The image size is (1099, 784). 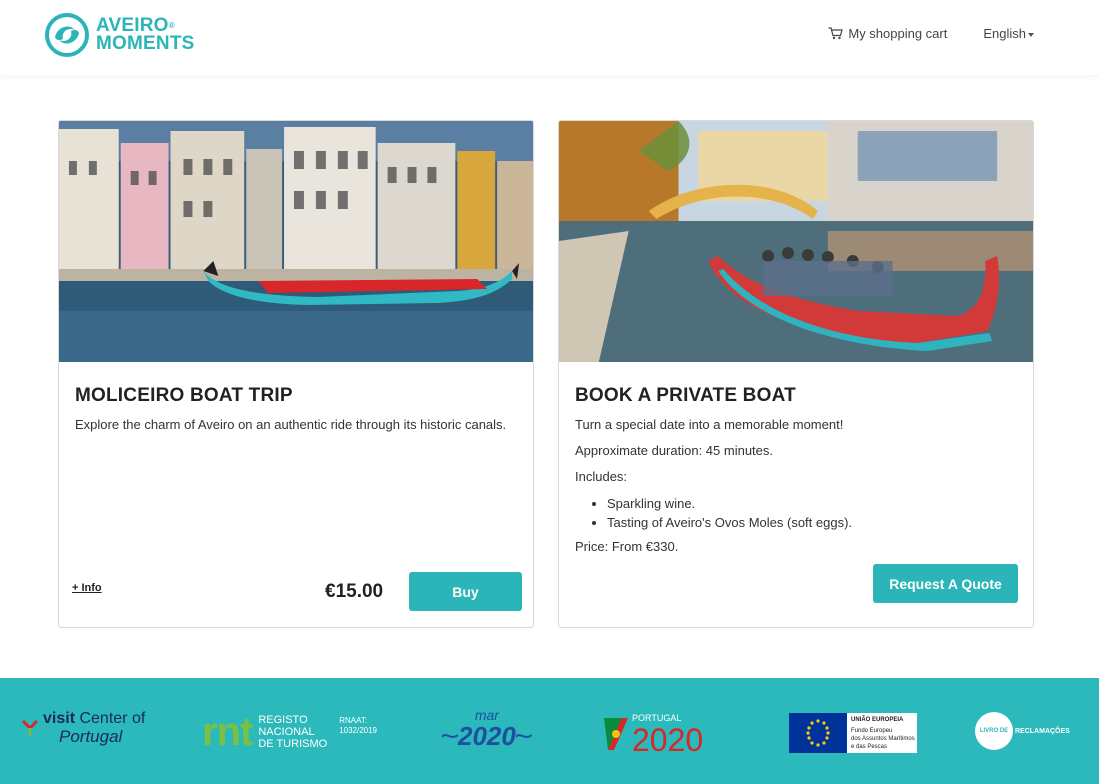 I want to click on card-paragraph: Includes:, so click(x=601, y=476).